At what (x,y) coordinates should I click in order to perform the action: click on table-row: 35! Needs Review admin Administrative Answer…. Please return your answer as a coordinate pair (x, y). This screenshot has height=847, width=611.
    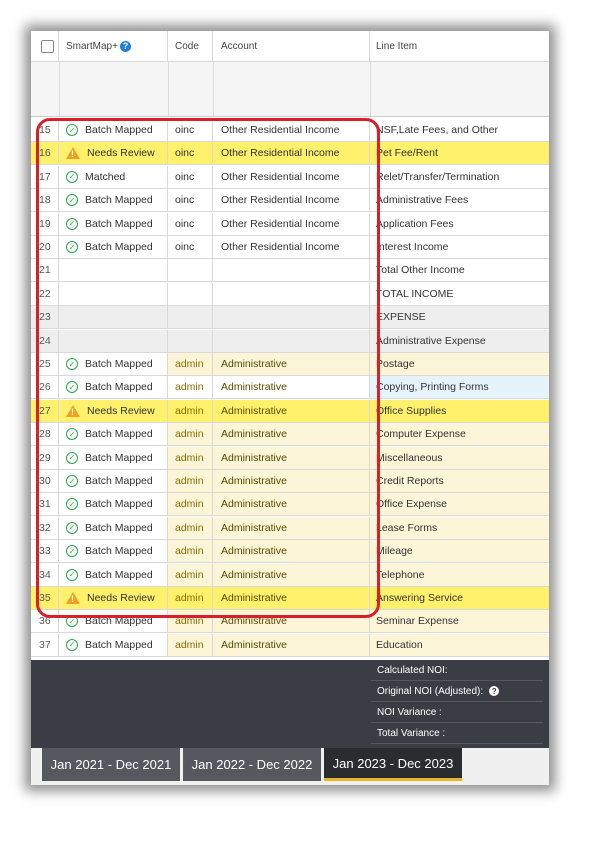
    Looking at the image, I should click on (290, 598).